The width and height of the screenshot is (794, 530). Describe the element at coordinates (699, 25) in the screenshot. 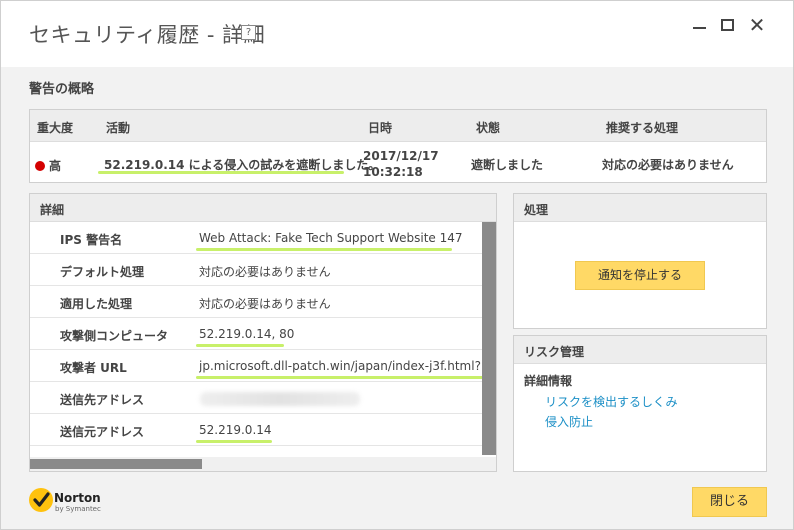

I see `minimize-button` at that location.